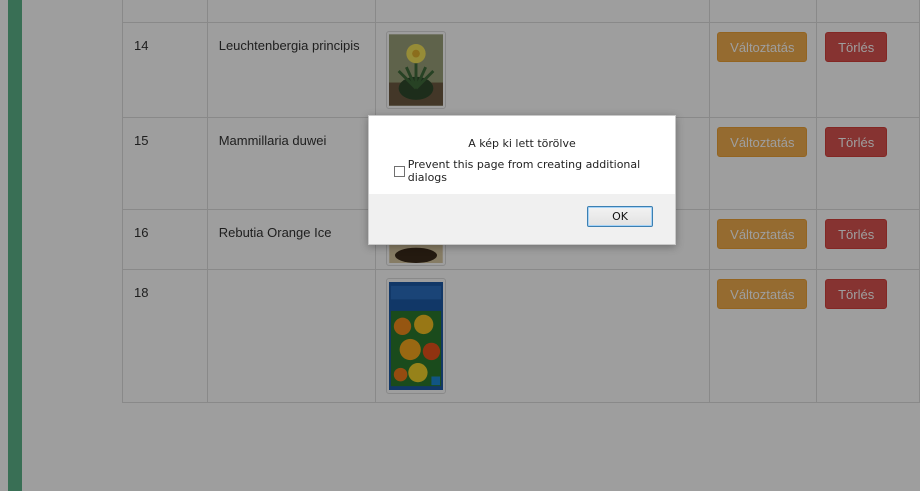 This screenshot has height=491, width=920. Describe the element at coordinates (522, 219) in the screenshot. I see `dialog-footer: OK` at that location.